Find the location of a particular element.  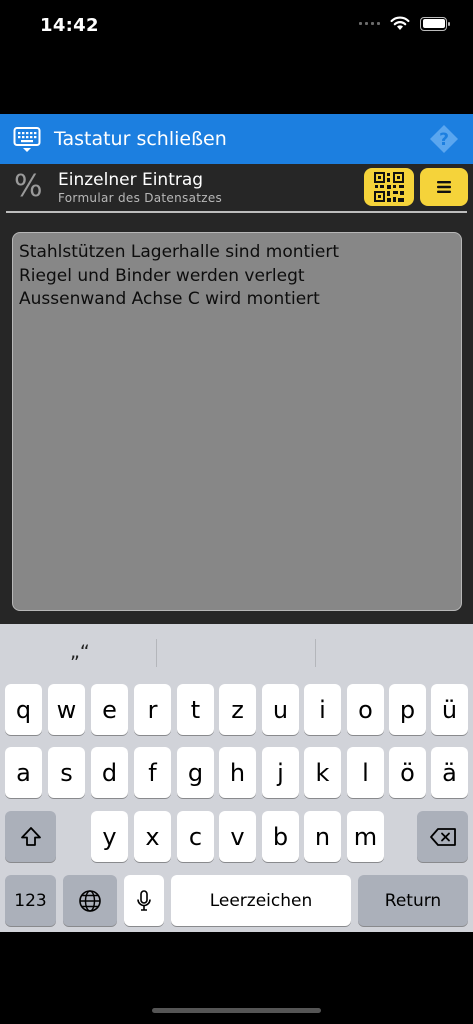

help-icon: ? is located at coordinates (444, 139).